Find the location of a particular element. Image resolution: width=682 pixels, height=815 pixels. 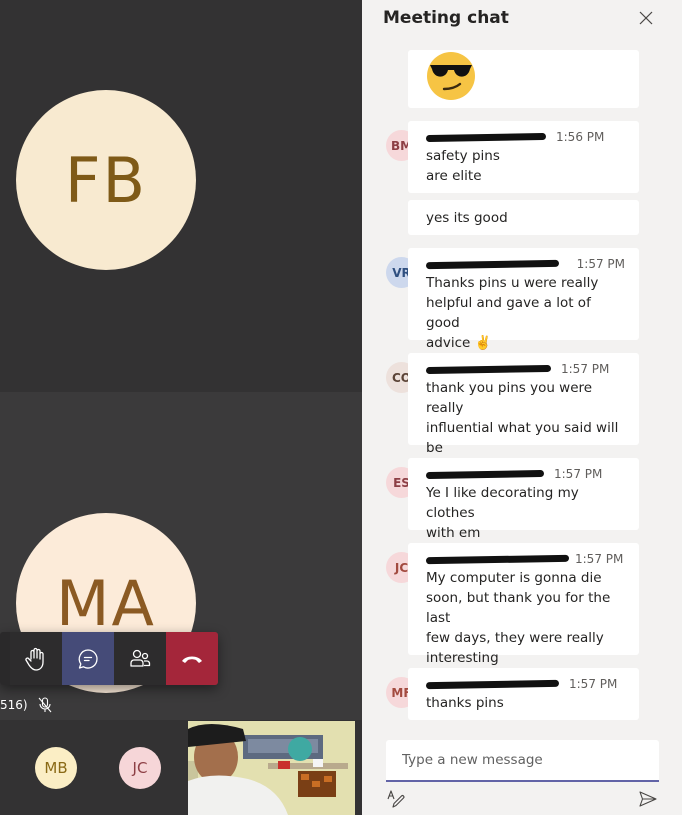

raise-hand-button is located at coordinates (36, 658).